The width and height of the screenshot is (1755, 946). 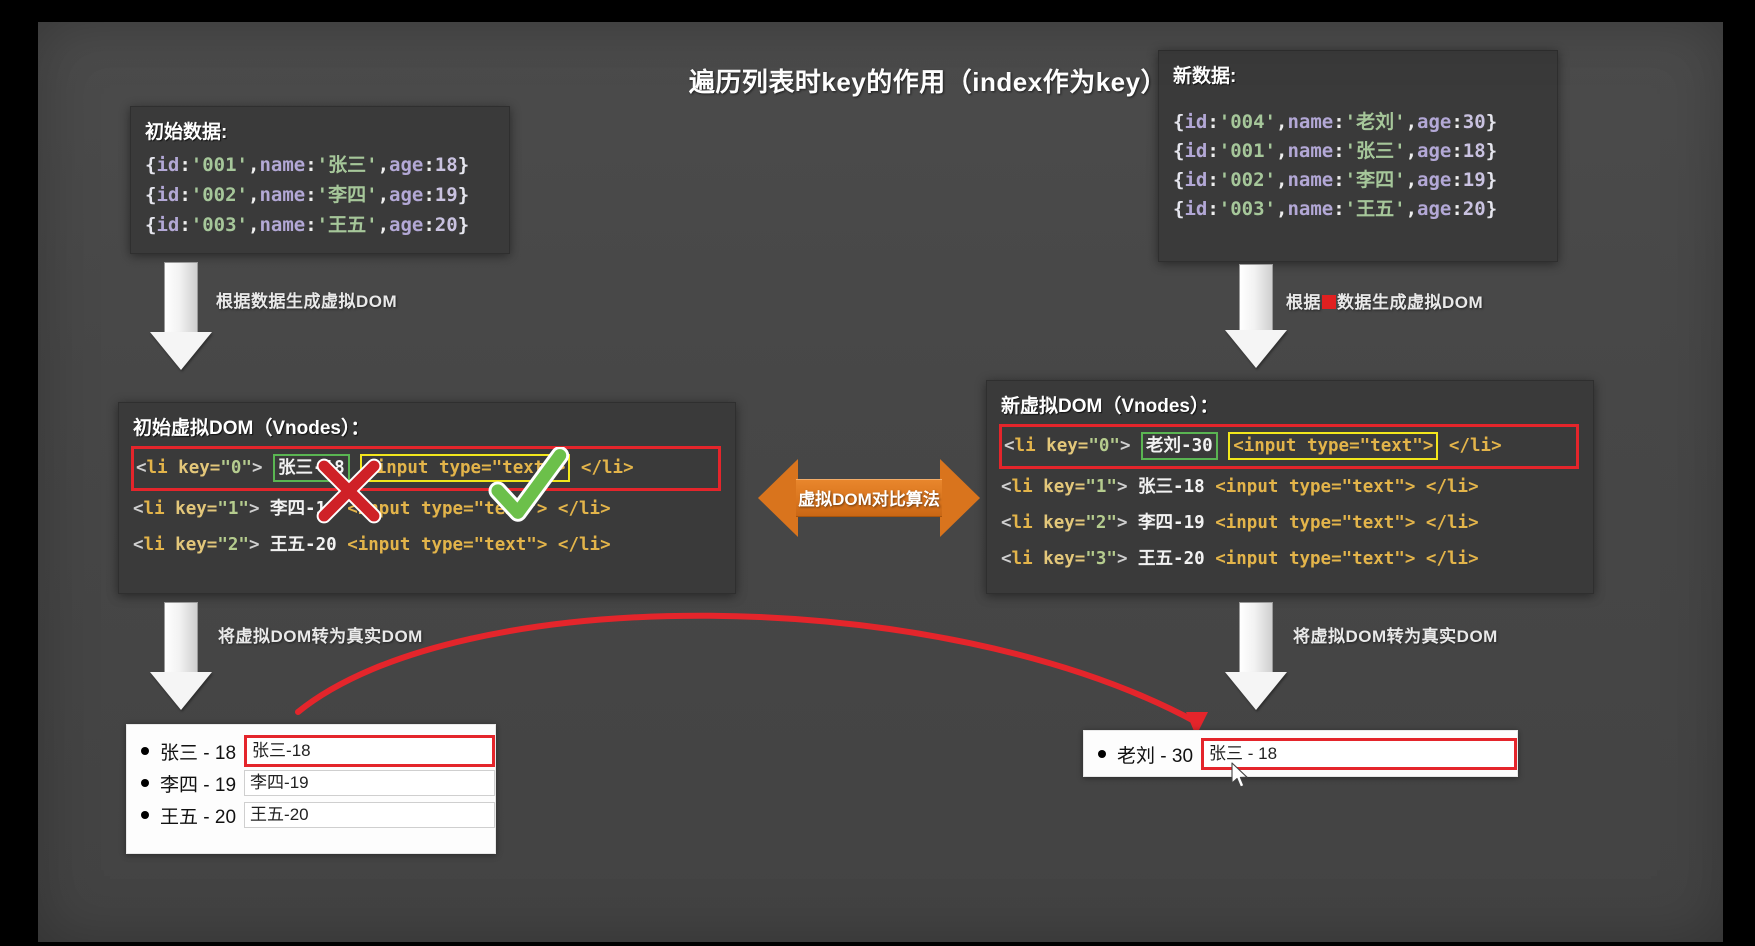 What do you see at coordinates (1474, 122) in the screenshot?
I see `new-data-age: 30` at bounding box center [1474, 122].